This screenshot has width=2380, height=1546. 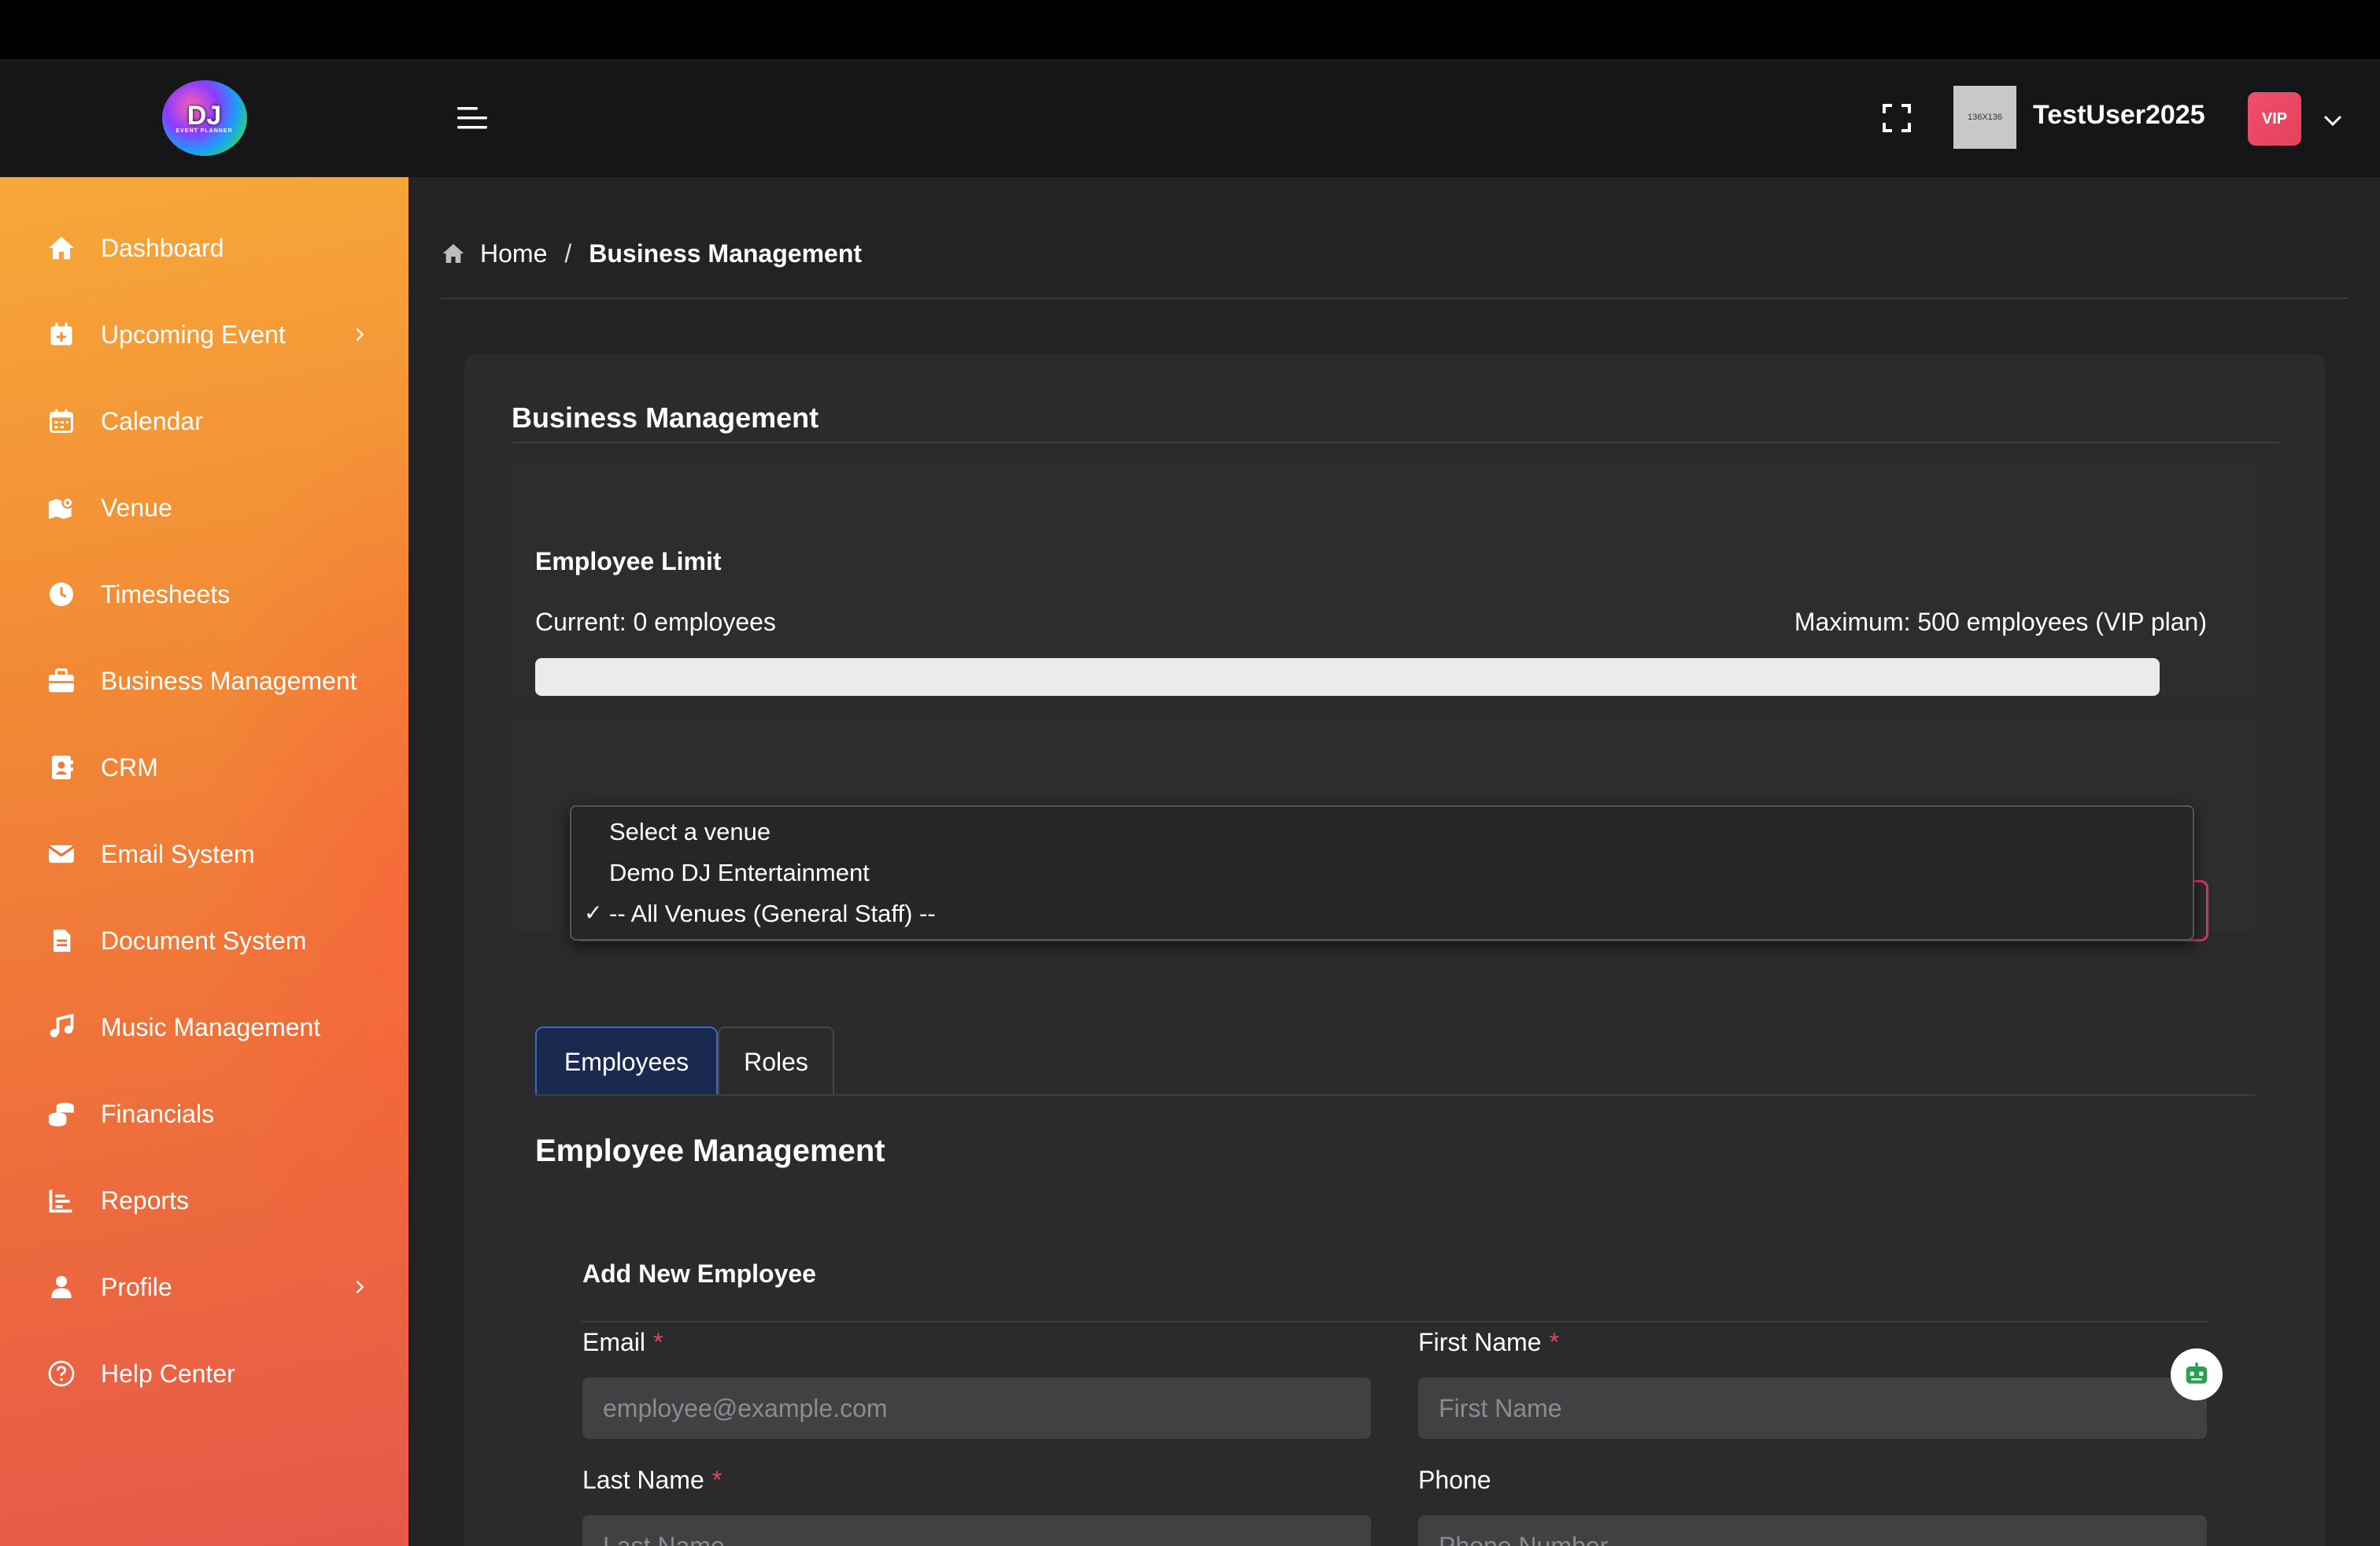 I want to click on sidebar-item-reports: Reports, so click(x=204, y=1200).